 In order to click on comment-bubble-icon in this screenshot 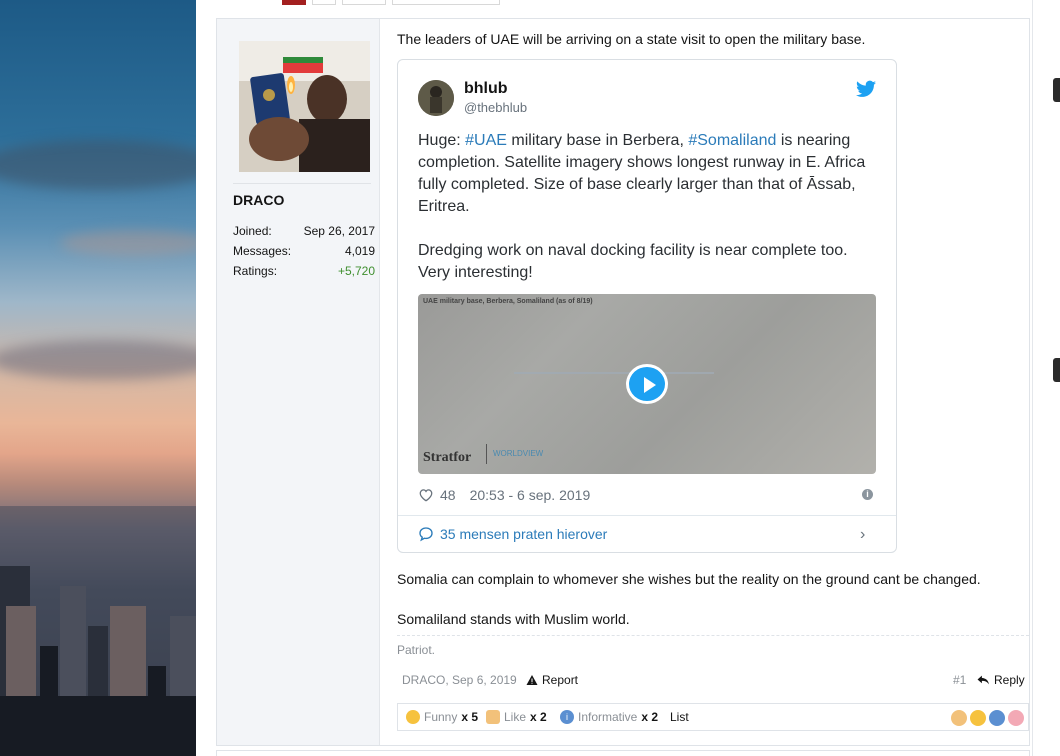, I will do `click(426, 534)`.